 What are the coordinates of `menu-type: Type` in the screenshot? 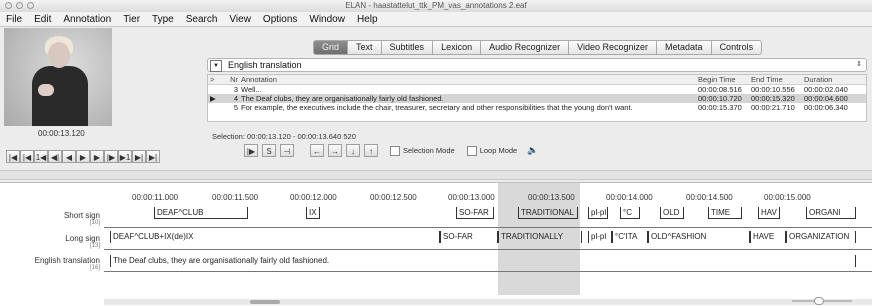 It's located at (163, 19).